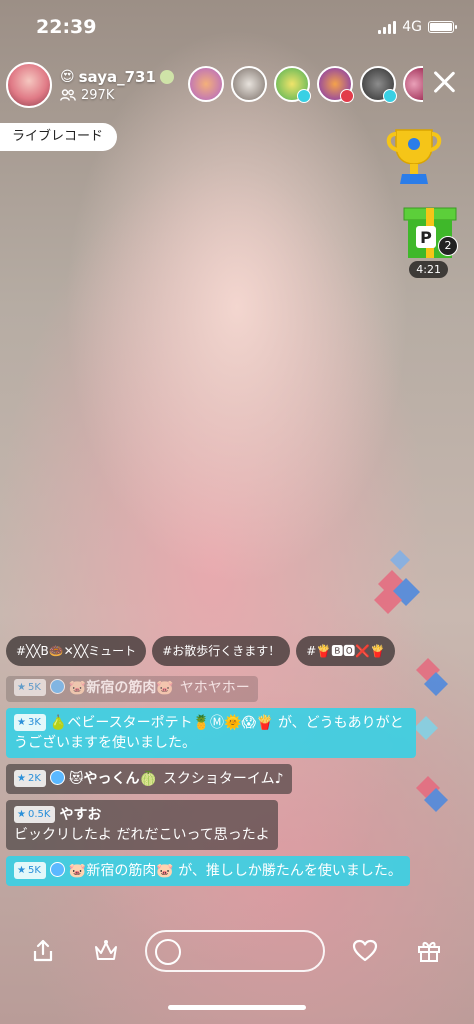 The height and width of the screenshot is (1024, 474). What do you see at coordinates (346, 651) in the screenshot?
I see `hashtag-chip: #🍟🅱🅾❌🍟` at bounding box center [346, 651].